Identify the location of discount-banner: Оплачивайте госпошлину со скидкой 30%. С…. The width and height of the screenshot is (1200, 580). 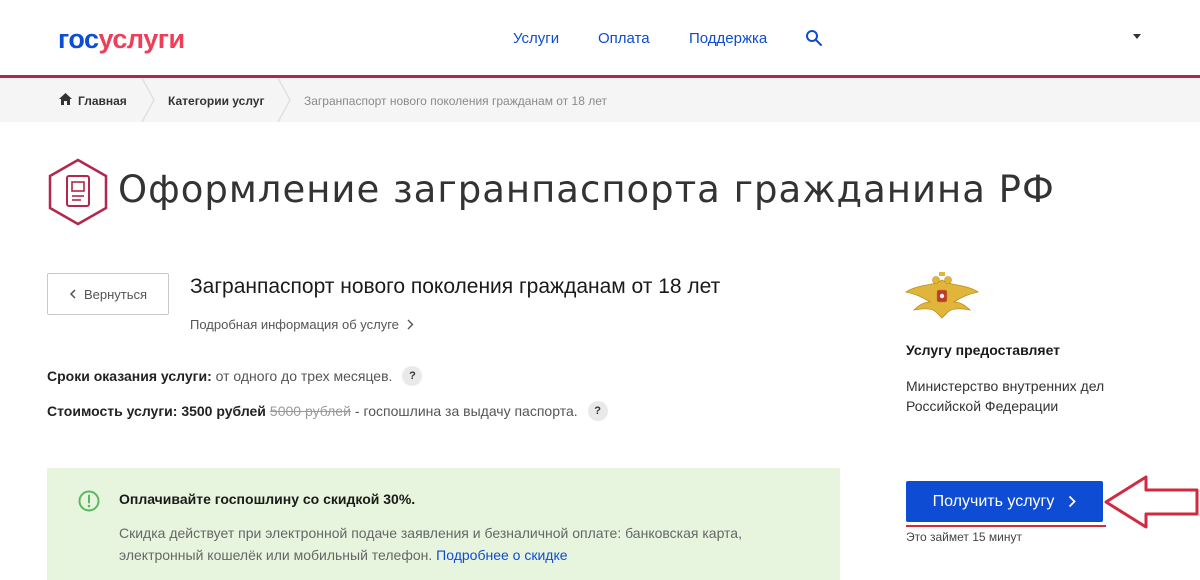
(443, 524).